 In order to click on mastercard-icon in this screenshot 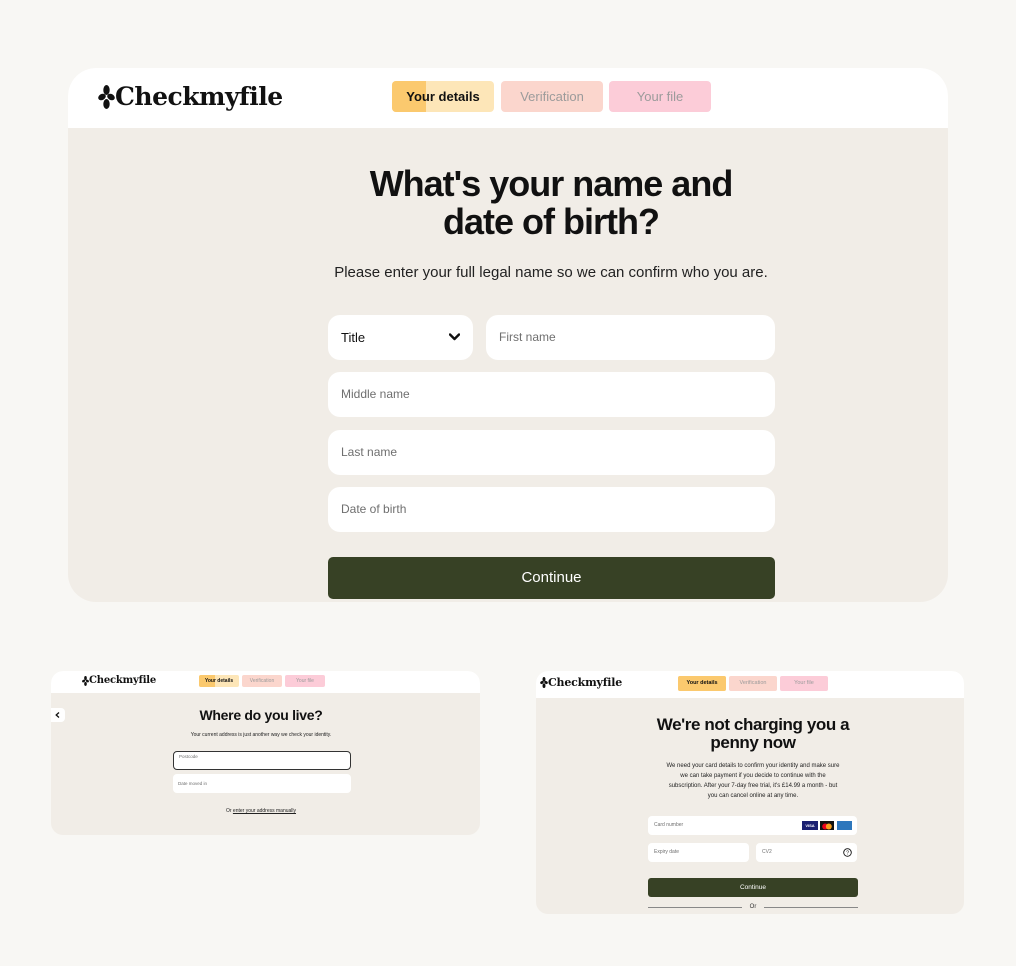, I will do `click(827, 825)`.